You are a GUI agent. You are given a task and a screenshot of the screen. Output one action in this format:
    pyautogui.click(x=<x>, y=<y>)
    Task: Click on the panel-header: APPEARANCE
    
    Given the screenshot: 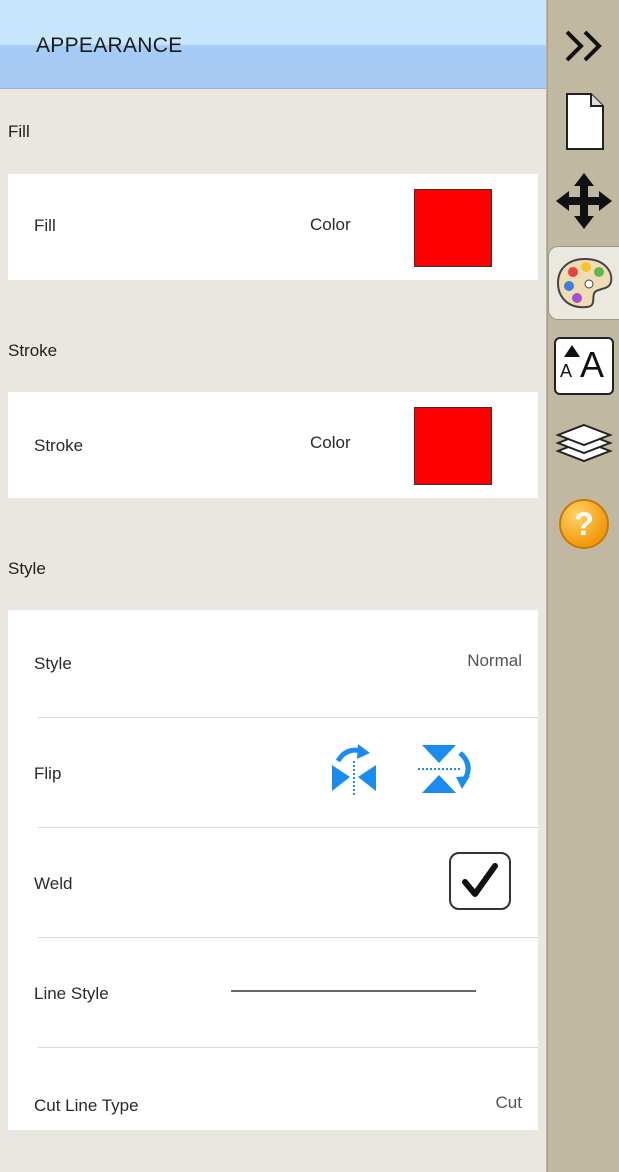 What is the action you would take?
    pyautogui.click(x=273, y=44)
    